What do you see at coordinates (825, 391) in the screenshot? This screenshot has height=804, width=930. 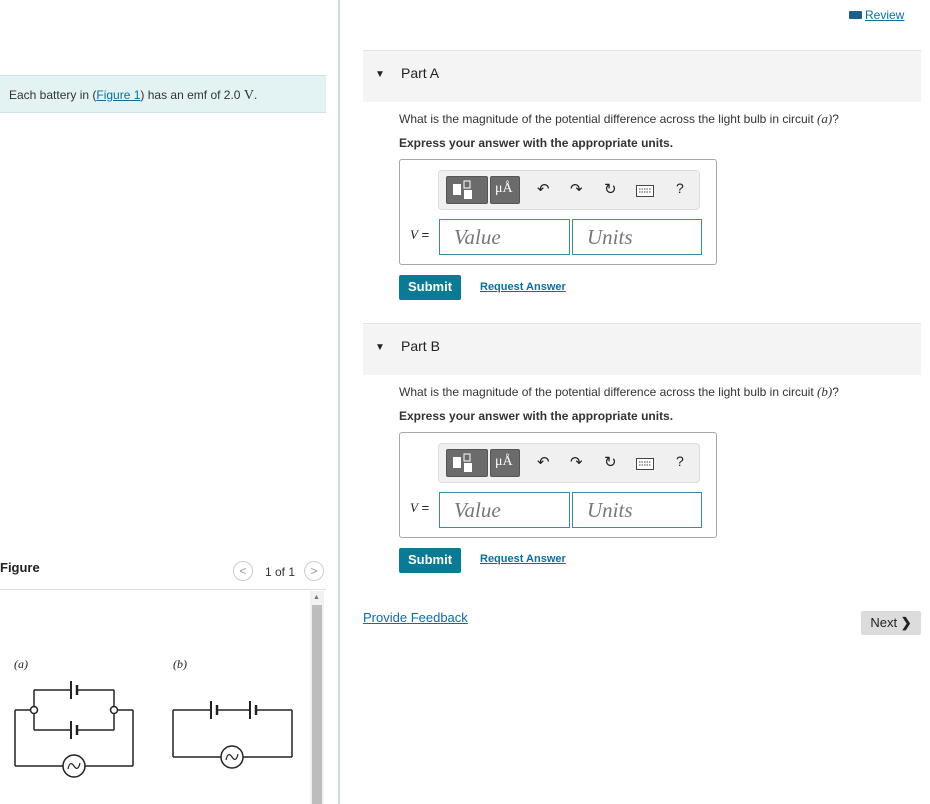 I see `part-b-question-var: (b)` at bounding box center [825, 391].